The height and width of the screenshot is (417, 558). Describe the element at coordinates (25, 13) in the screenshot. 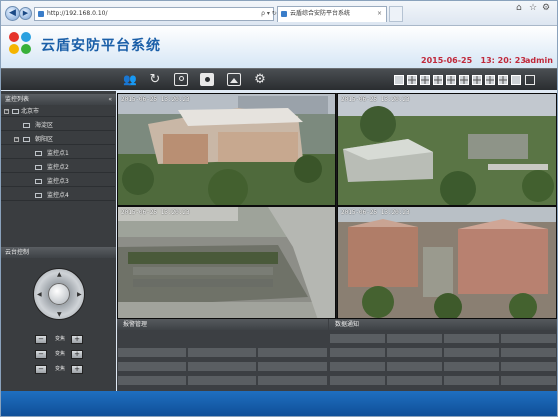

I see `forward-button: ▶` at that location.